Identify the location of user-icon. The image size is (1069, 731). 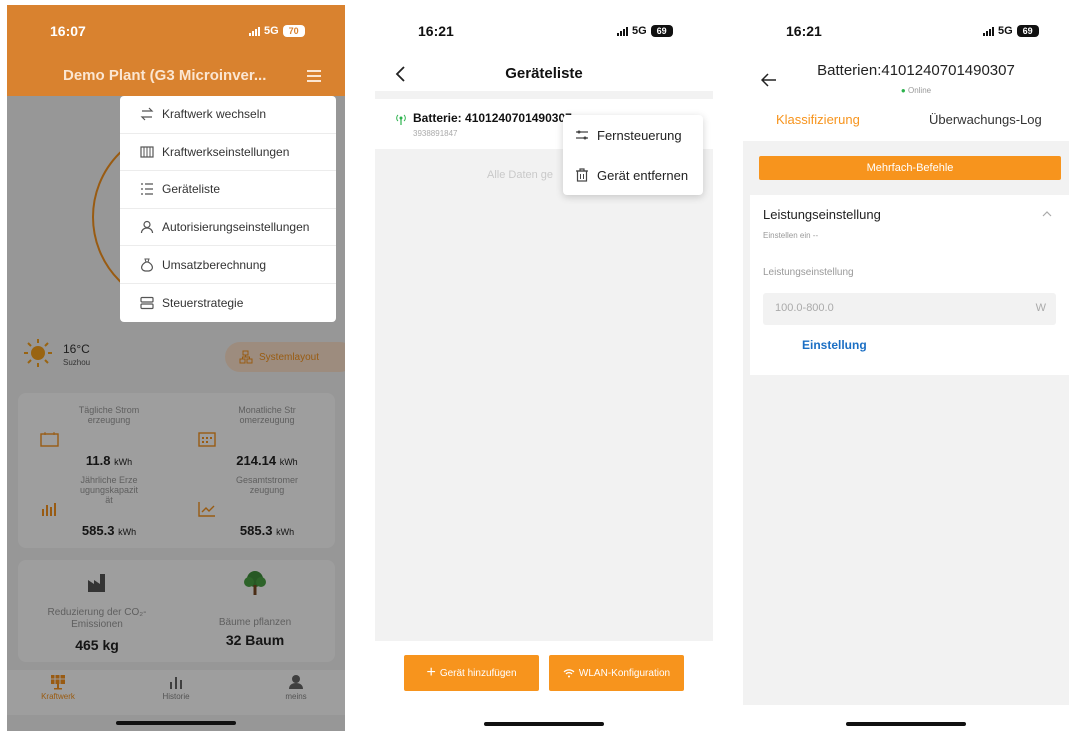
(147, 227).